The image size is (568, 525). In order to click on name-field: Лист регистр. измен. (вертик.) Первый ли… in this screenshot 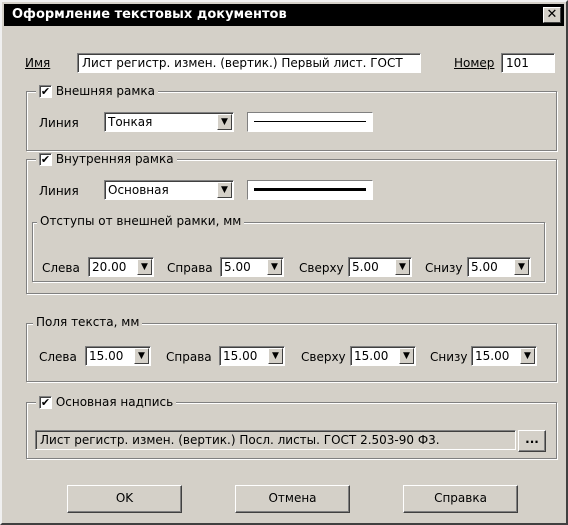, I will do `click(249, 63)`.